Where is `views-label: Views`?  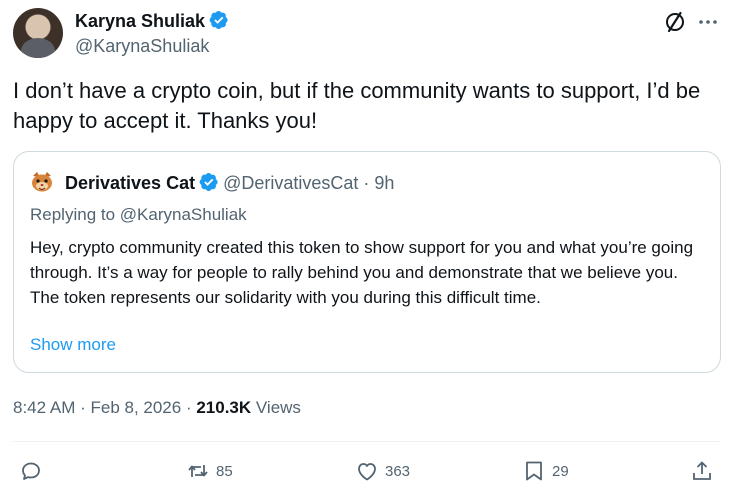 views-label: Views is located at coordinates (276, 407).